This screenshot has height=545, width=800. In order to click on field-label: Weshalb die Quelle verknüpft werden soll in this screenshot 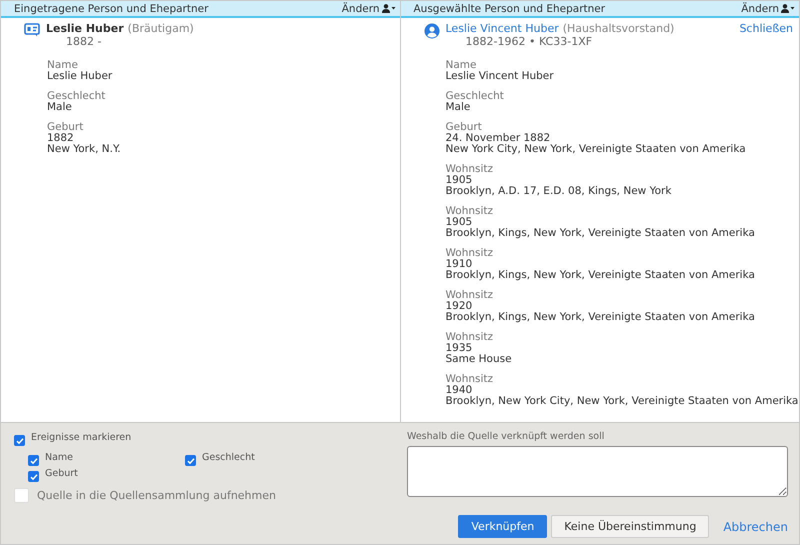, I will do `click(506, 436)`.